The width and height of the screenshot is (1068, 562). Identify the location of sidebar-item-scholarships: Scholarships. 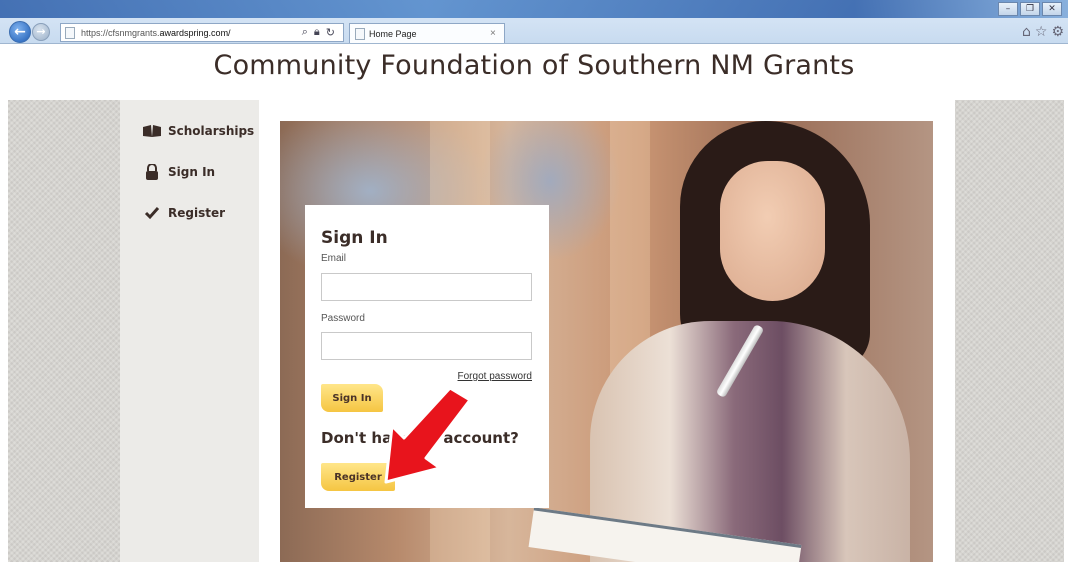
(198, 131).